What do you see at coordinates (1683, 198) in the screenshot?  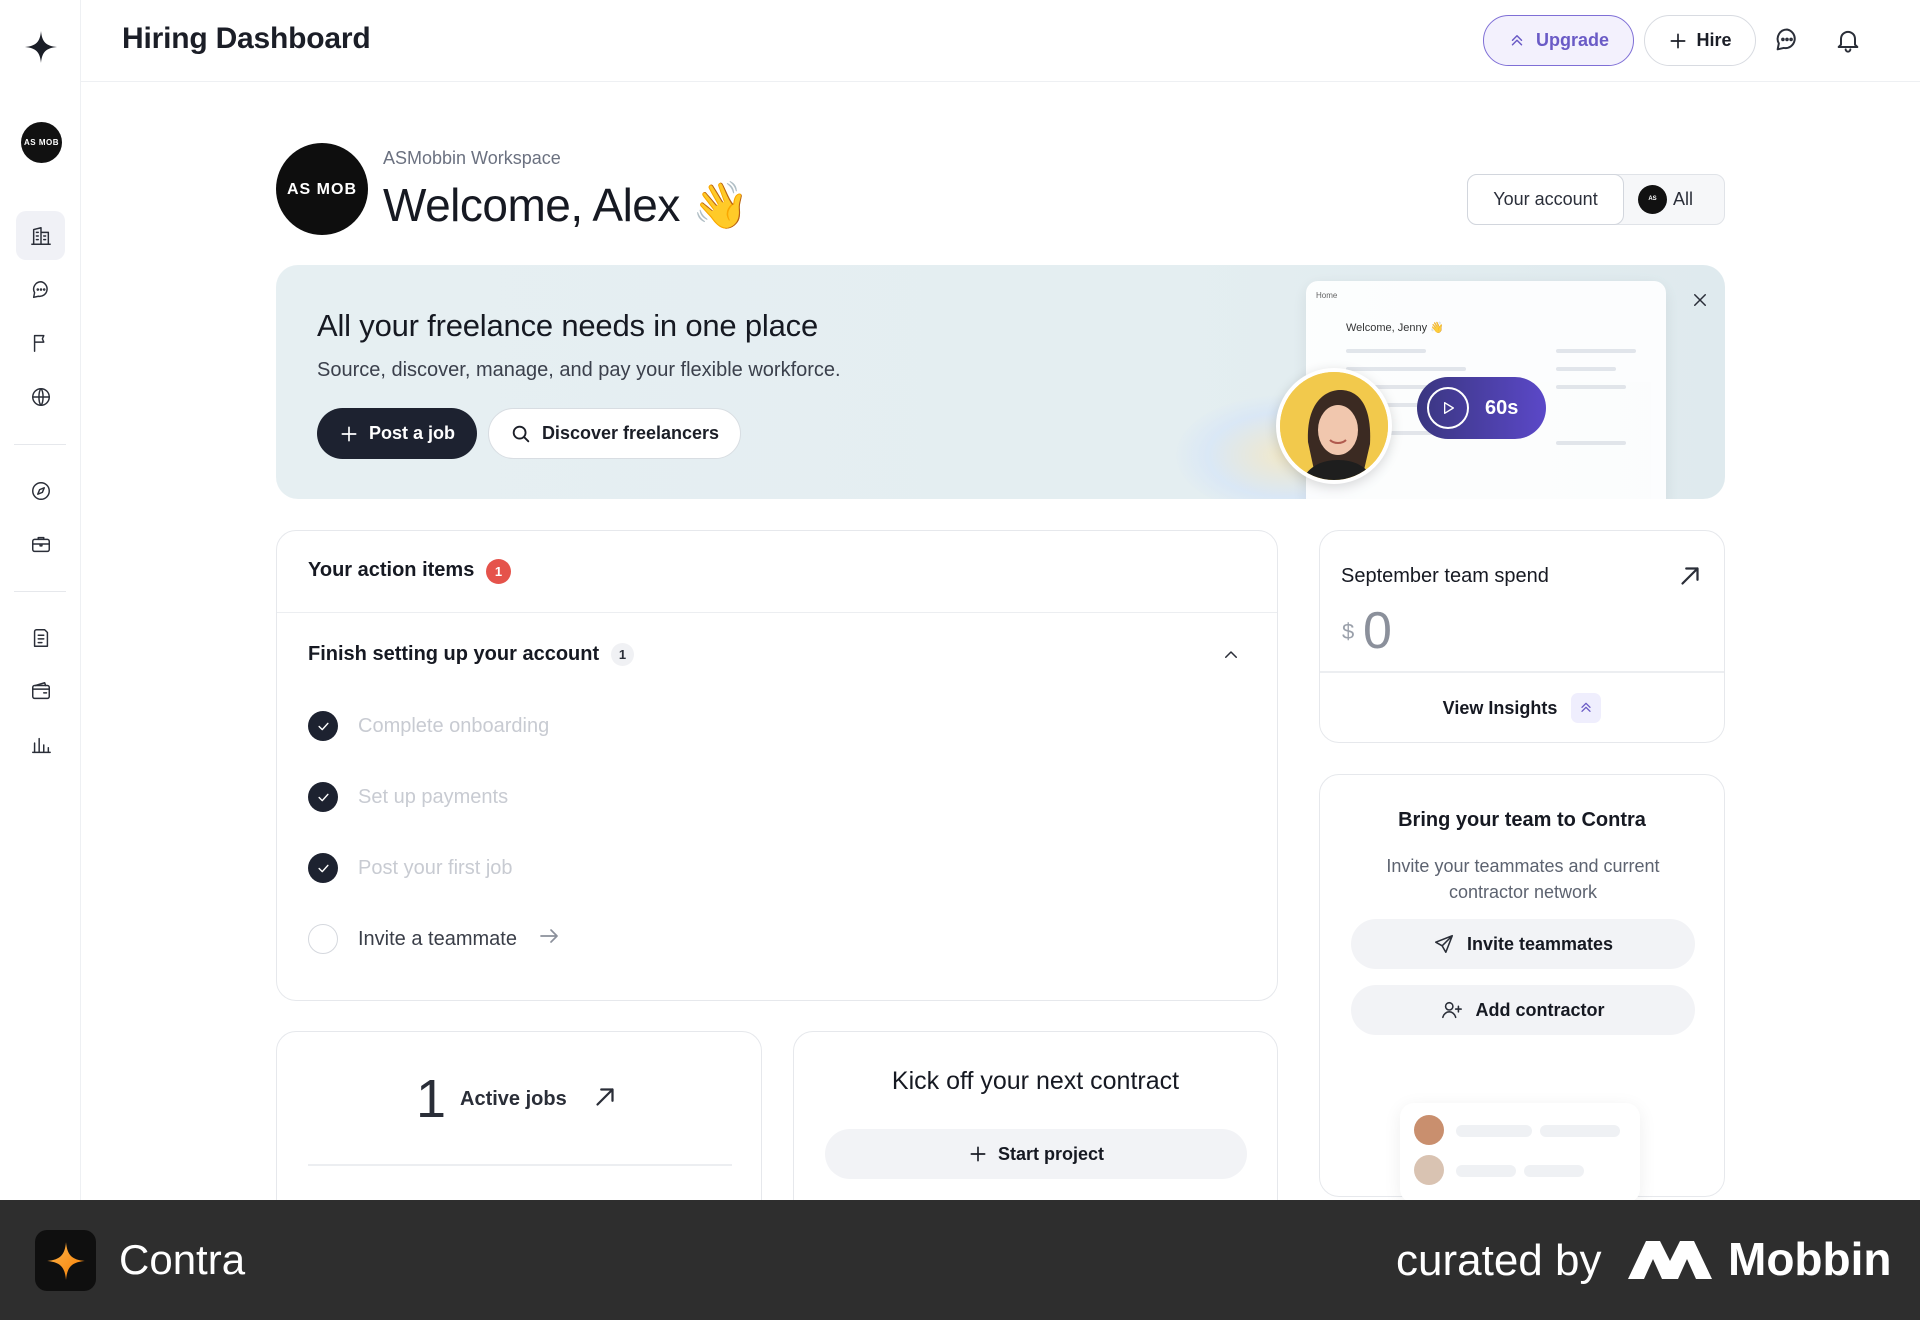 I see `all-label: All` at bounding box center [1683, 198].